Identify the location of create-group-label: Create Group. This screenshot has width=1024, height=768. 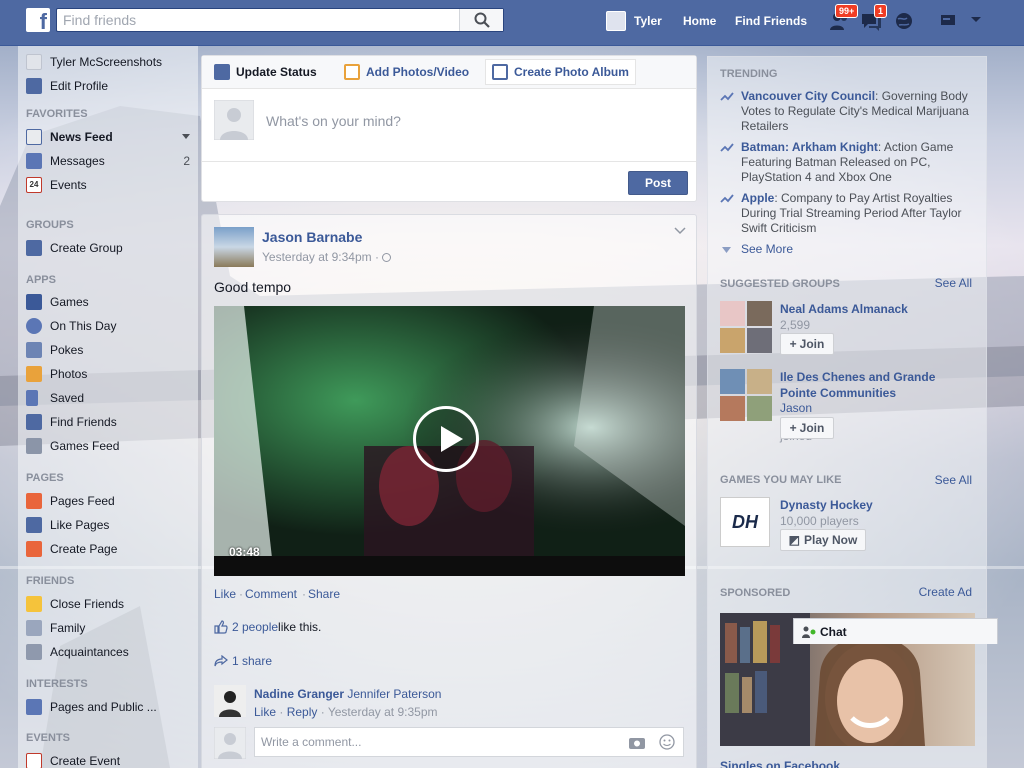
(86, 248).